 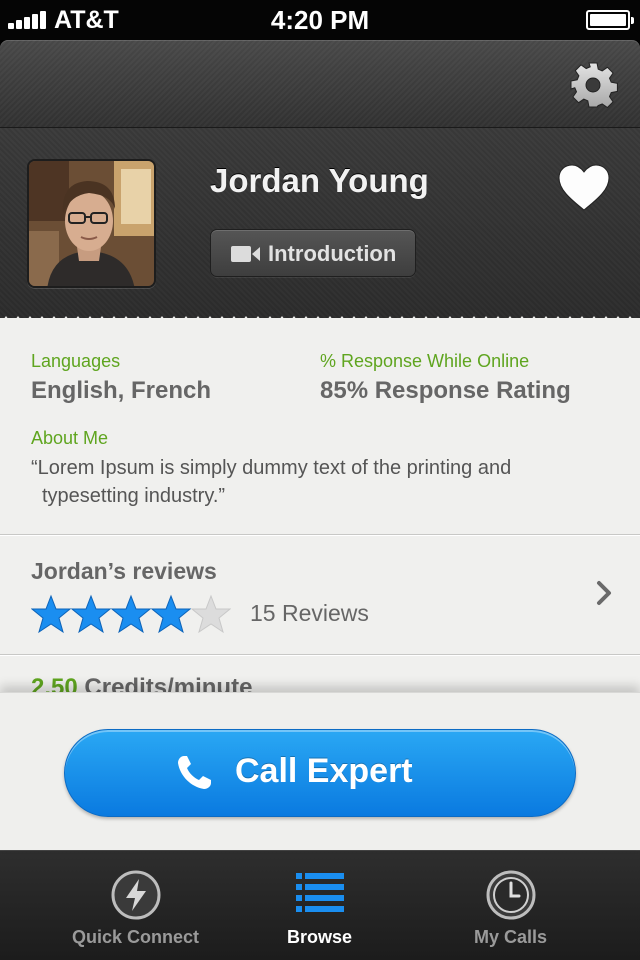 I want to click on status-time: 4:20 PM, so click(x=320, y=20).